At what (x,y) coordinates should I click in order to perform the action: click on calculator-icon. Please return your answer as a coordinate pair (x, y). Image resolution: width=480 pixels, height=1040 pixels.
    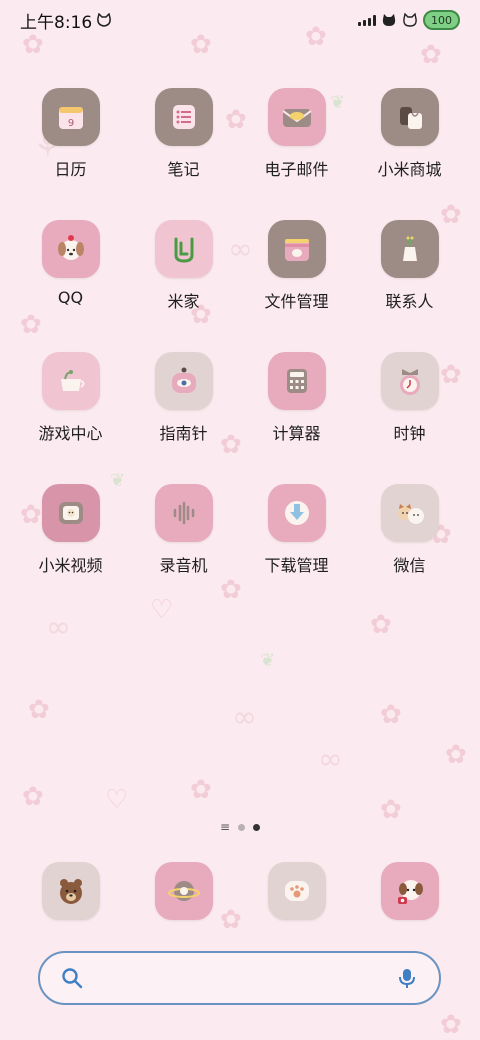
    Looking at the image, I should click on (296, 381).